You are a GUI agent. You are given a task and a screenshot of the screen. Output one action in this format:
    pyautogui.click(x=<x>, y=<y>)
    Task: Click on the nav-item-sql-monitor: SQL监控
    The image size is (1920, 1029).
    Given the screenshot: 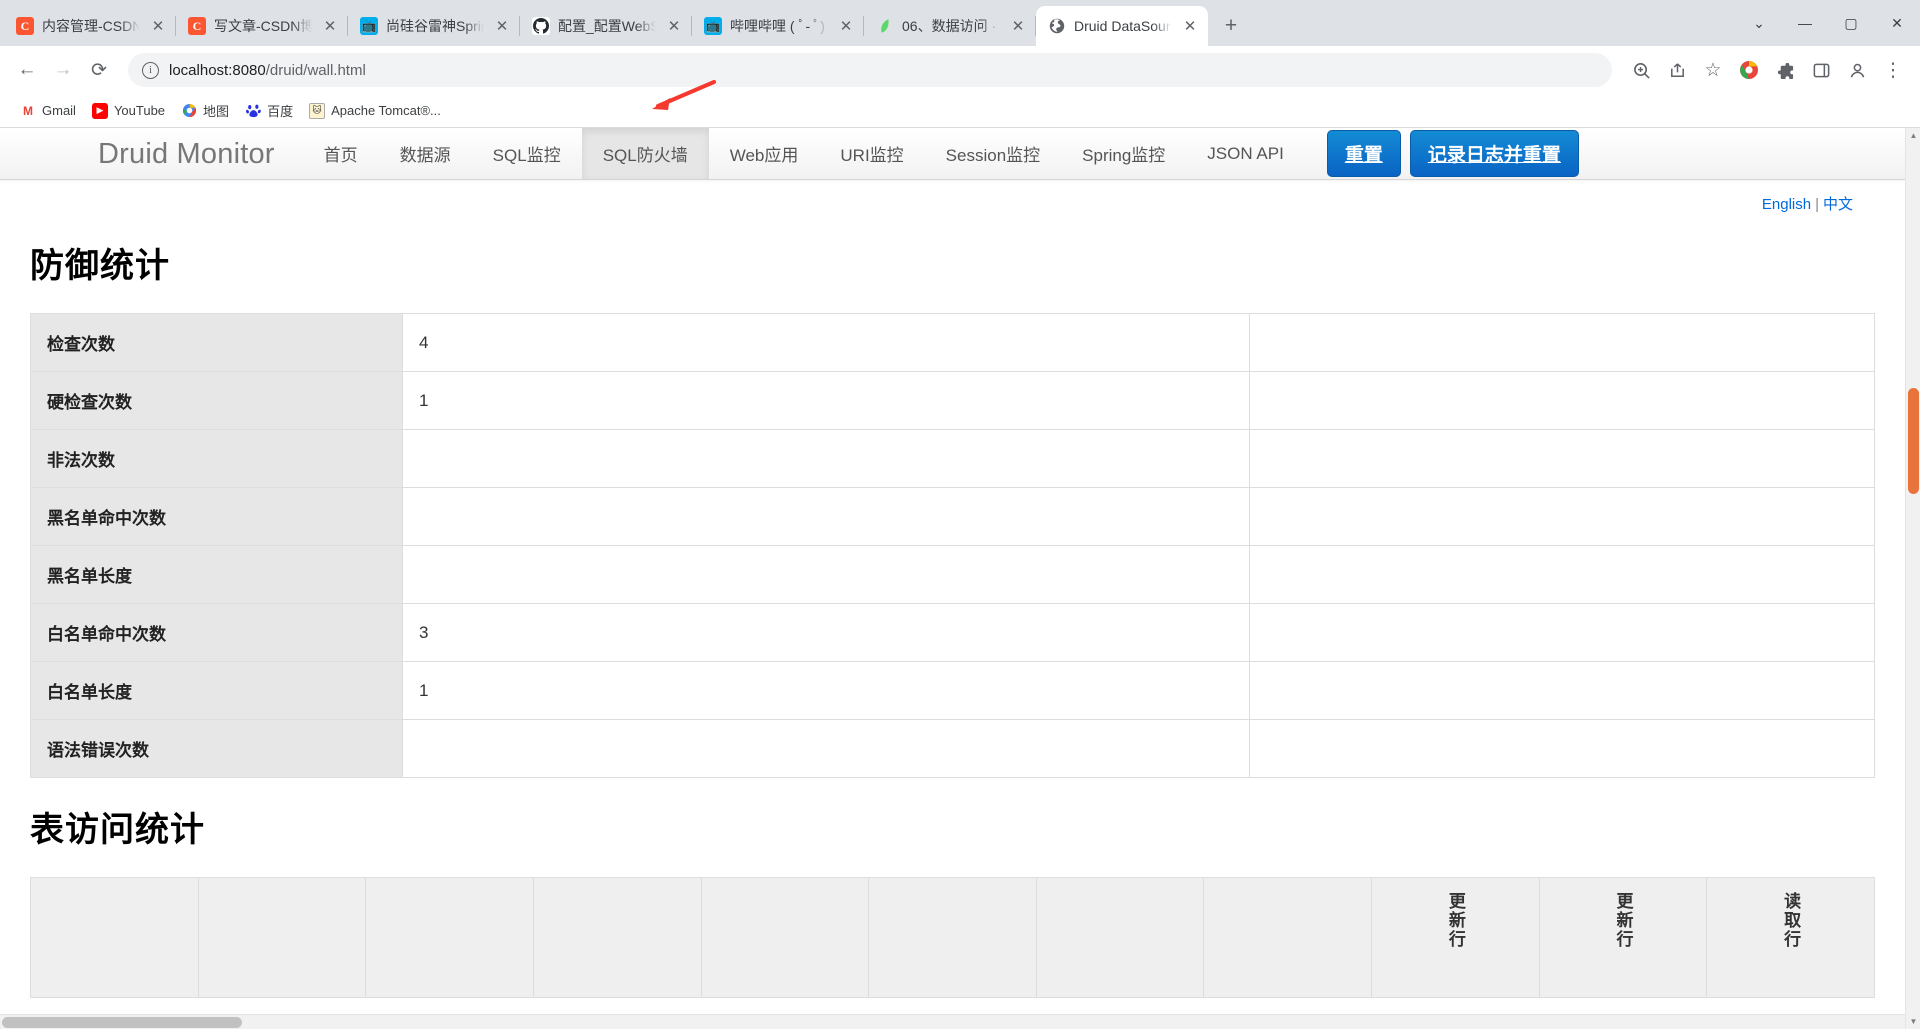 What is the action you would take?
    pyautogui.click(x=527, y=153)
    